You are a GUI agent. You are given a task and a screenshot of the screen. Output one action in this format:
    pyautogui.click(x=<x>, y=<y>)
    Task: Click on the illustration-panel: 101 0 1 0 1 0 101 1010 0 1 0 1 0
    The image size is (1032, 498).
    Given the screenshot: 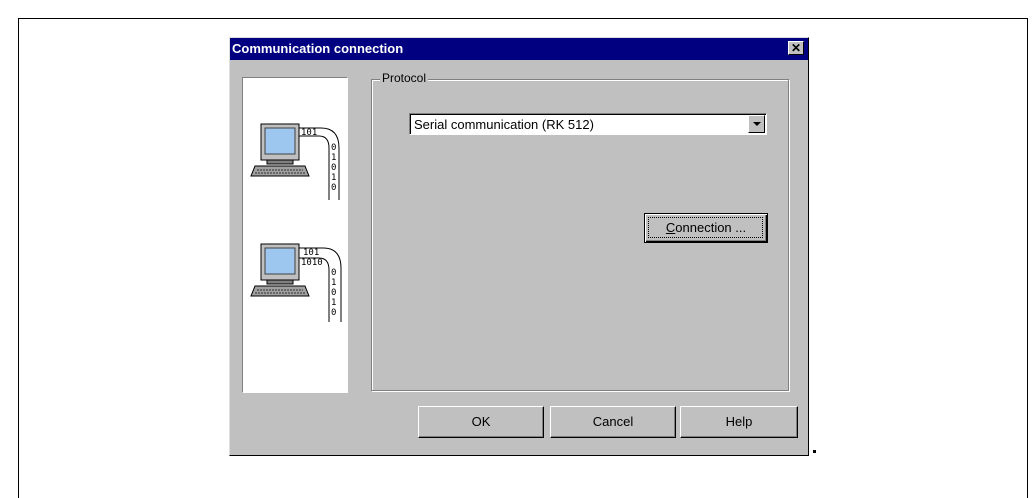 What is the action you would take?
    pyautogui.click(x=295, y=235)
    